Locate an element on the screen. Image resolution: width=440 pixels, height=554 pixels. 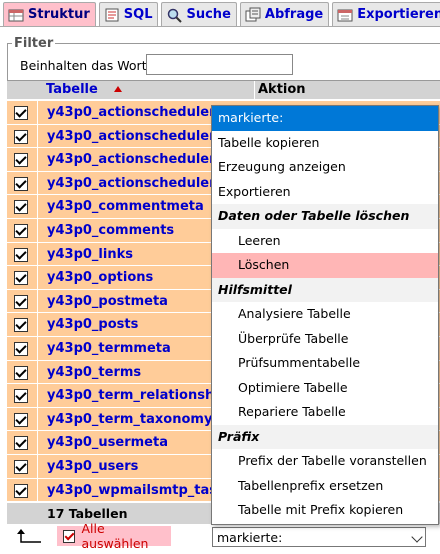
bulk-action-select: markierte: is located at coordinates (319, 537).